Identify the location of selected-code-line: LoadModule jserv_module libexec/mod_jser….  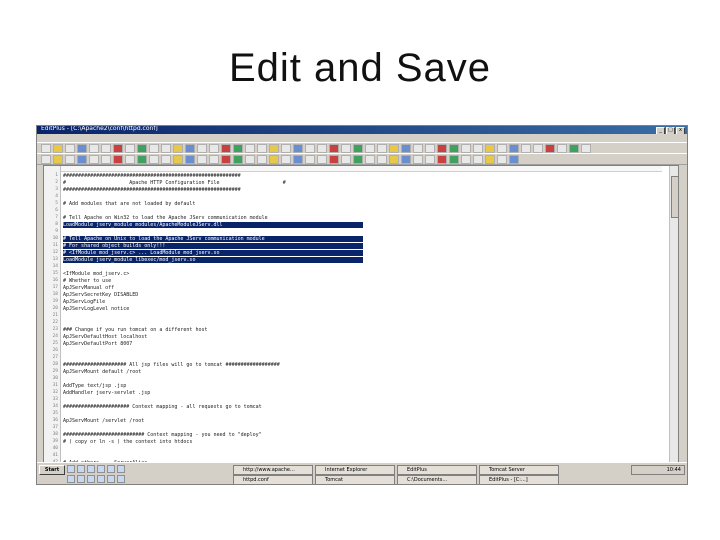
(213, 260).